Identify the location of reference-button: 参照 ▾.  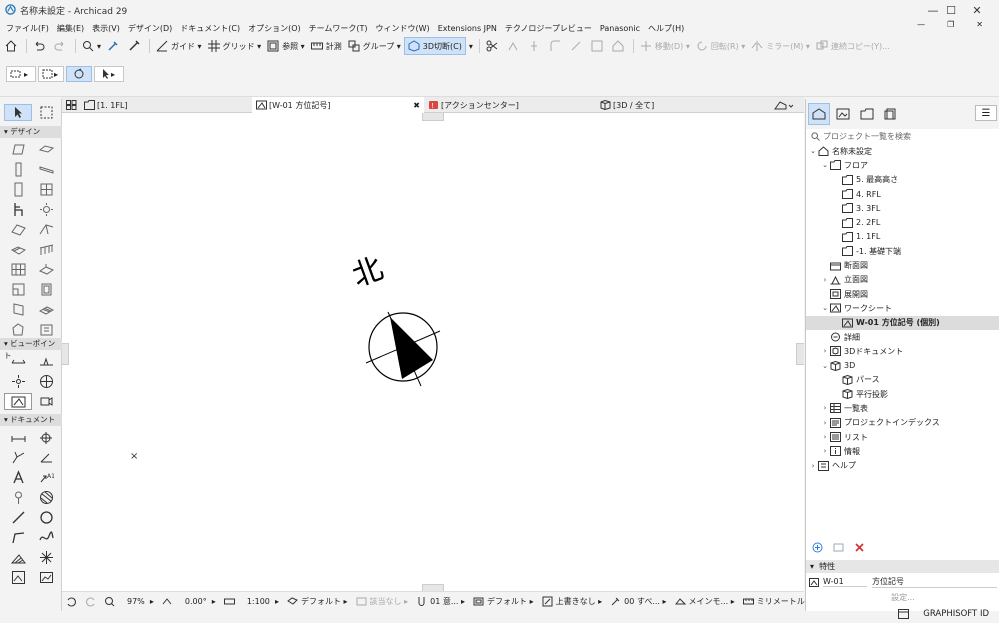
(286, 46).